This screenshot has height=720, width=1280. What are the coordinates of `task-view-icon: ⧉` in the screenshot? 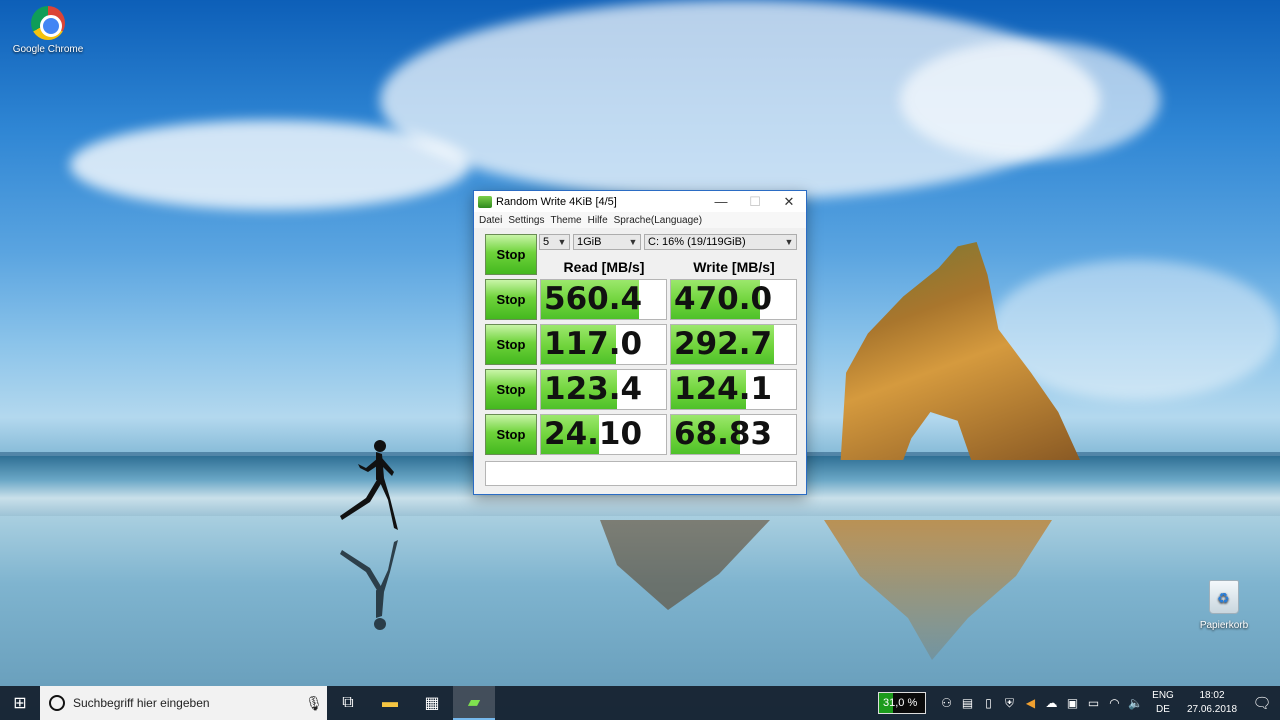 It's located at (348, 702).